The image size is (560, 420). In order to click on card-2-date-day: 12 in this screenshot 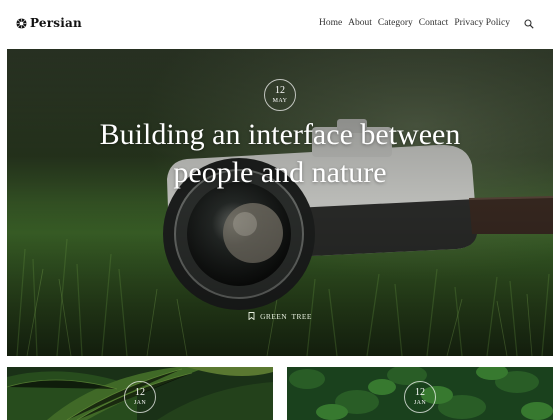, I will do `click(420, 392)`.